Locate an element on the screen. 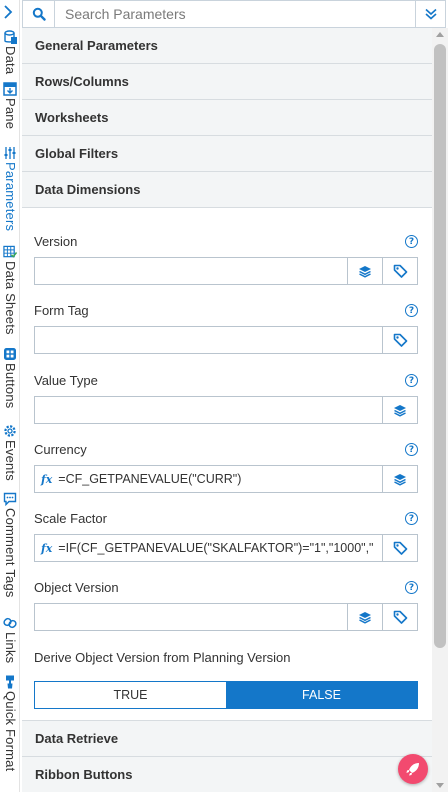  currency-field: Currency ? fx =CF_GETPANEVALUE("CURR") is located at coordinates (226, 467).